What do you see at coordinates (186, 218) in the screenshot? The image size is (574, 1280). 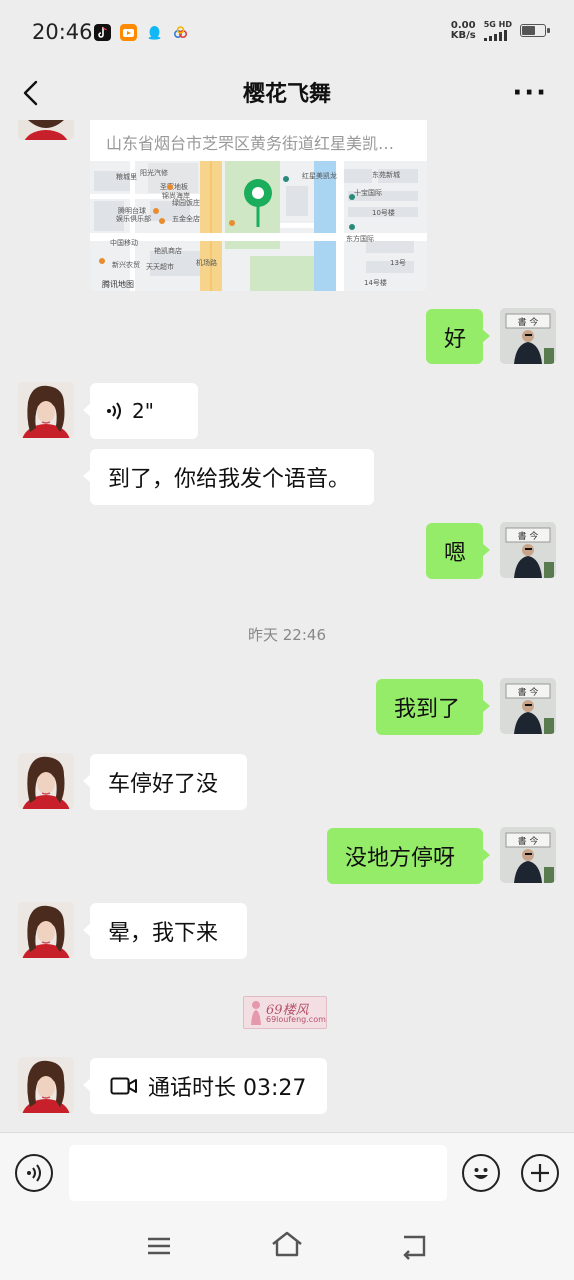 I see `svg-text: 五金全店` at bounding box center [186, 218].